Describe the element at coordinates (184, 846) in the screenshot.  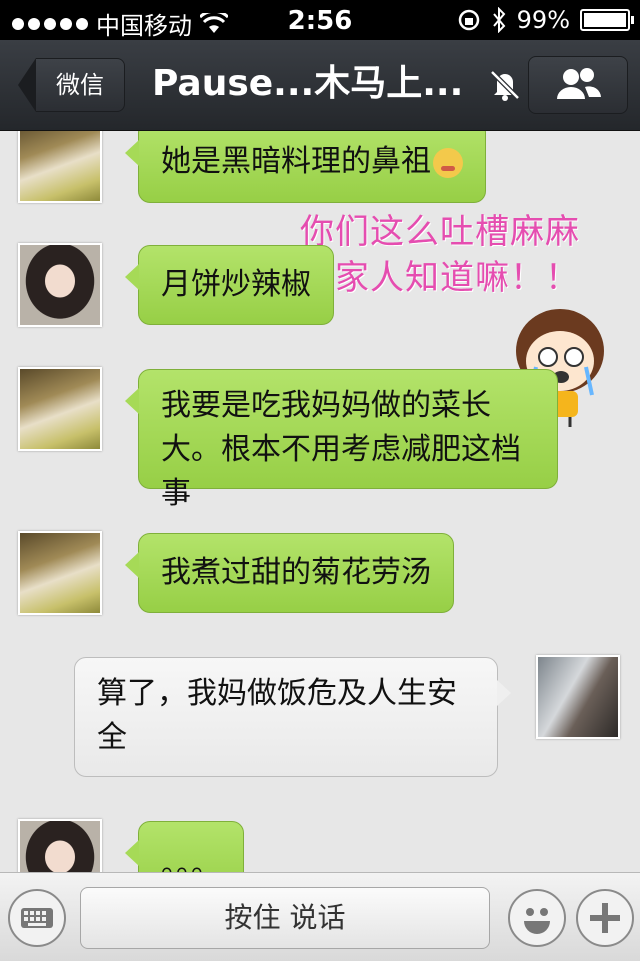
I see `message-bubble: 。。。` at that location.